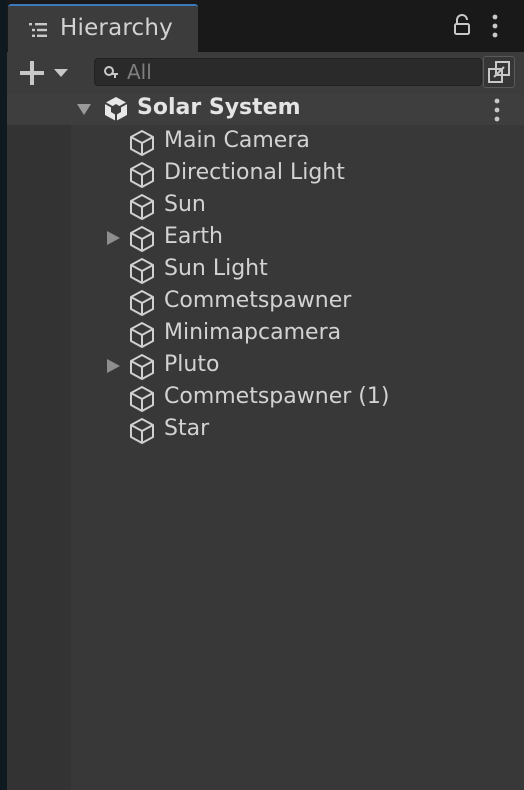 The width and height of the screenshot is (524, 790). I want to click on lock-icon, so click(462, 25).